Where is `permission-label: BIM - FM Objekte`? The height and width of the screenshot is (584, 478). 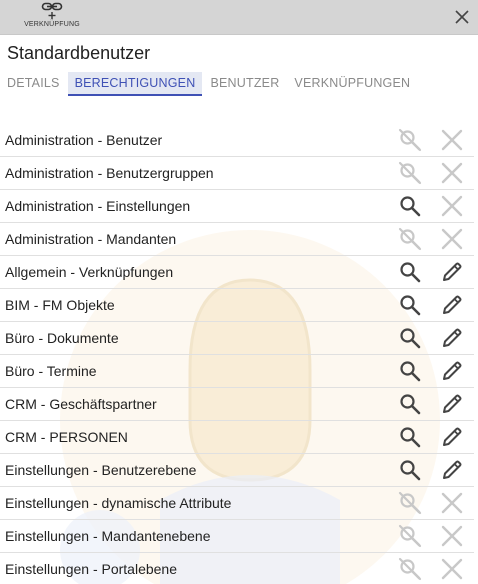 permission-label: BIM - FM Objekte is located at coordinates (60, 305).